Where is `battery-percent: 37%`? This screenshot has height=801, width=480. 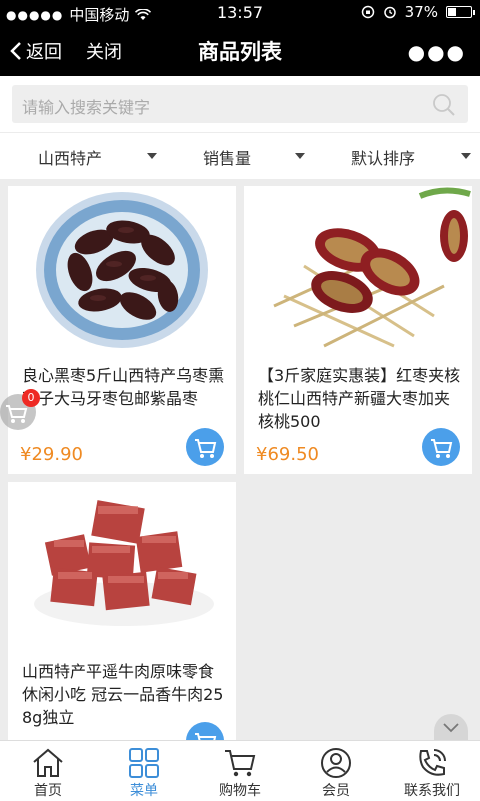
battery-percent: 37% is located at coordinates (421, 12).